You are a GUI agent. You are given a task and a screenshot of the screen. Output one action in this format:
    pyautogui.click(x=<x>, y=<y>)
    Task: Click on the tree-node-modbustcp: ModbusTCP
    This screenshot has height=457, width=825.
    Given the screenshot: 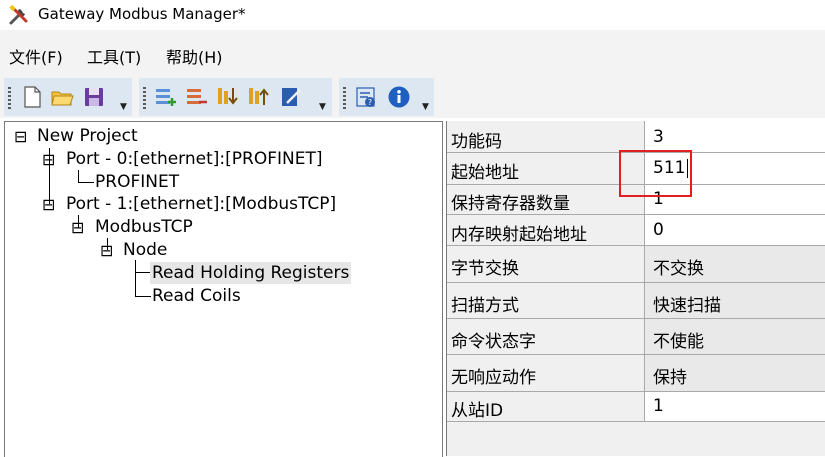 What is the action you would take?
    pyautogui.click(x=144, y=227)
    